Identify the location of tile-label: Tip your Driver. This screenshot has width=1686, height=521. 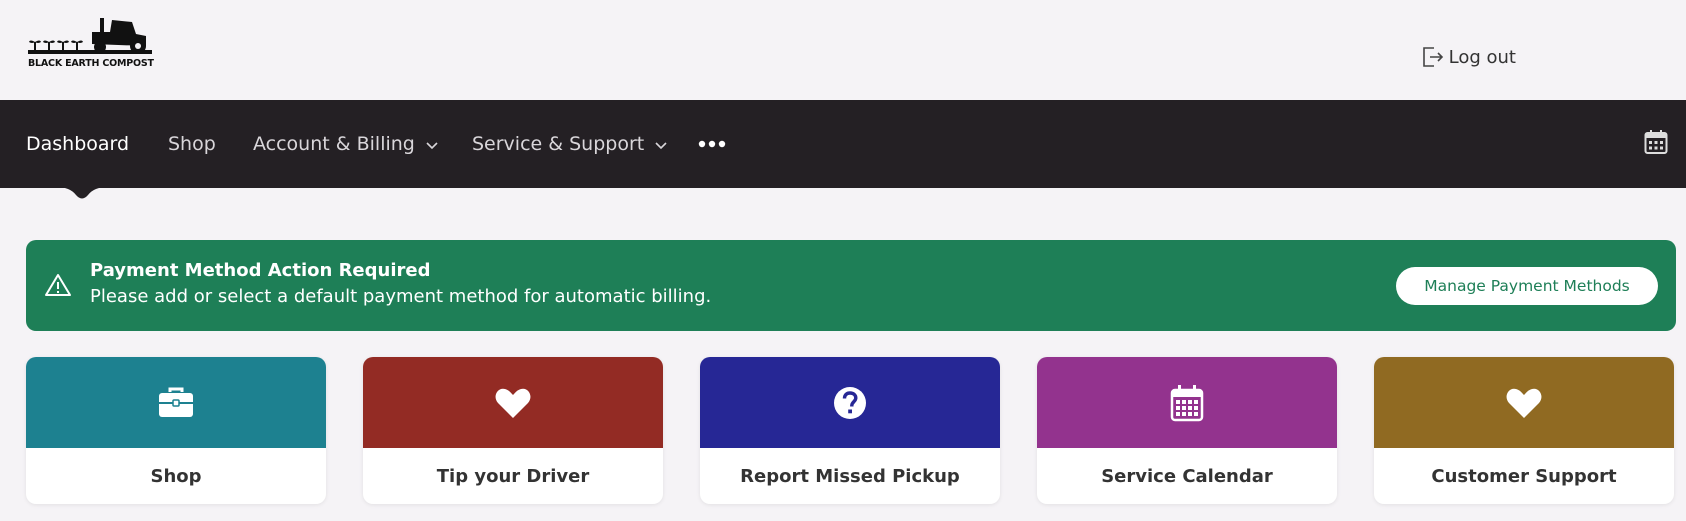
(513, 476).